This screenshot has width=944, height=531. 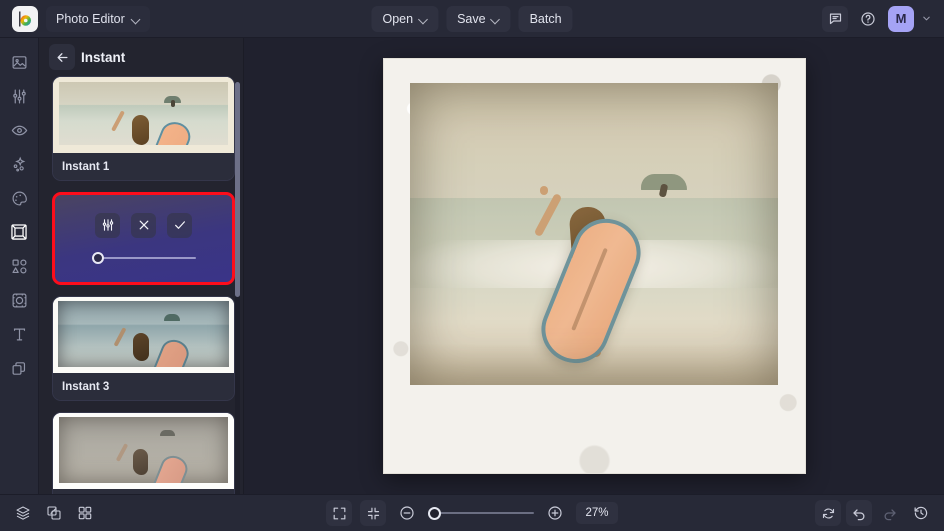 What do you see at coordinates (19, 164) in the screenshot?
I see `sidebar-item-effects` at bounding box center [19, 164].